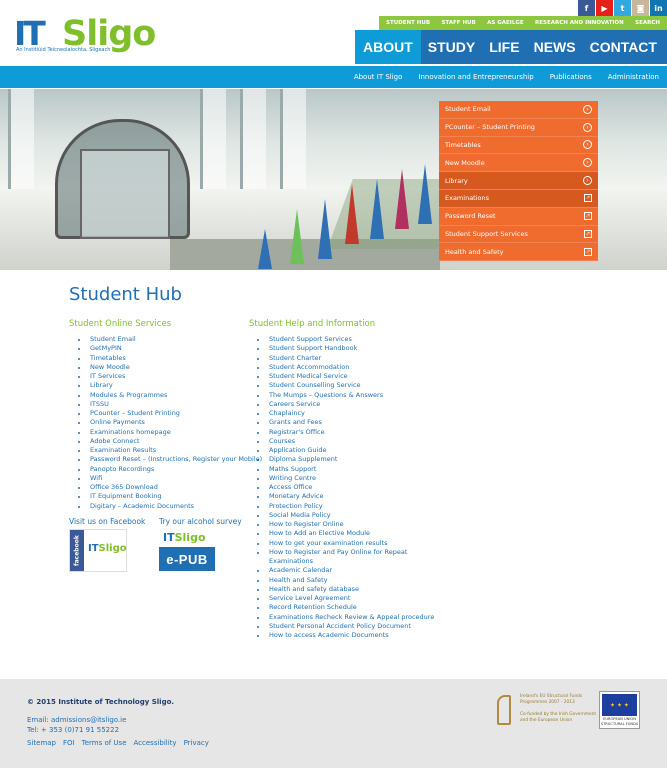 The image size is (667, 768). I want to click on main-nav-study: STUDY, so click(451, 47).